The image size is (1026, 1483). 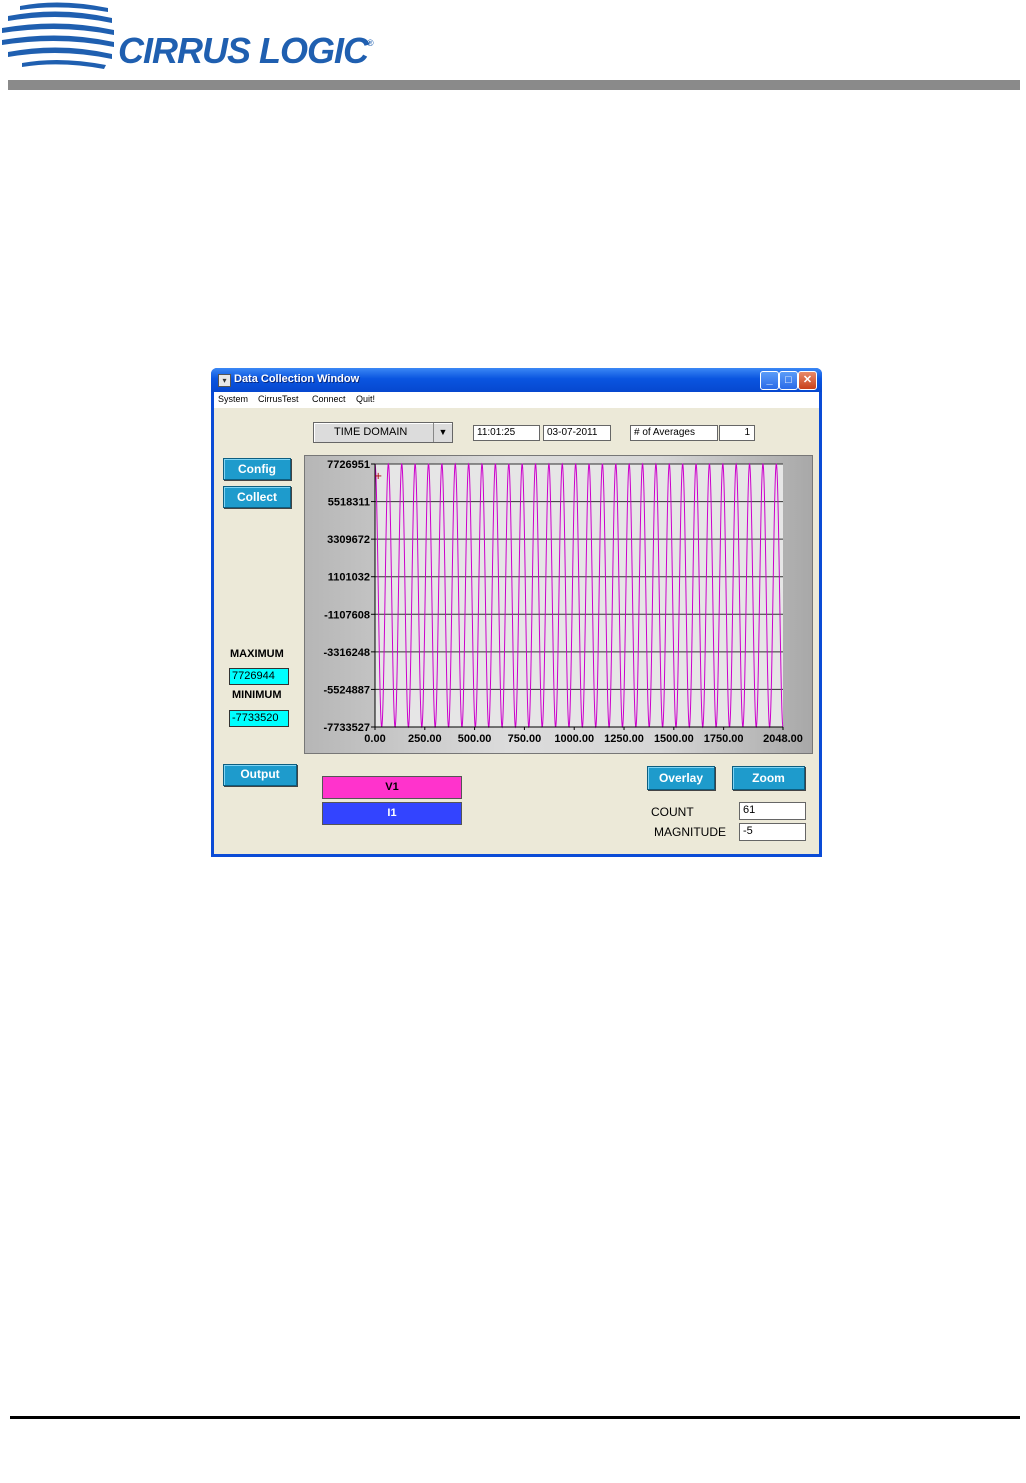 What do you see at coordinates (278, 399) in the screenshot?
I see `menu-cirrustest: CirrusTest` at bounding box center [278, 399].